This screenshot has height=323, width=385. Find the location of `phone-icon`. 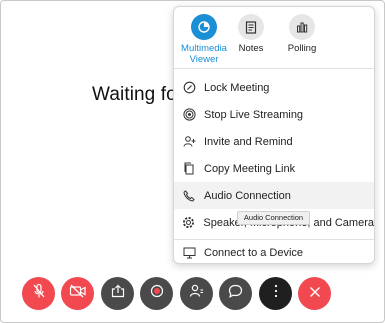

phone-icon is located at coordinates (189, 196).